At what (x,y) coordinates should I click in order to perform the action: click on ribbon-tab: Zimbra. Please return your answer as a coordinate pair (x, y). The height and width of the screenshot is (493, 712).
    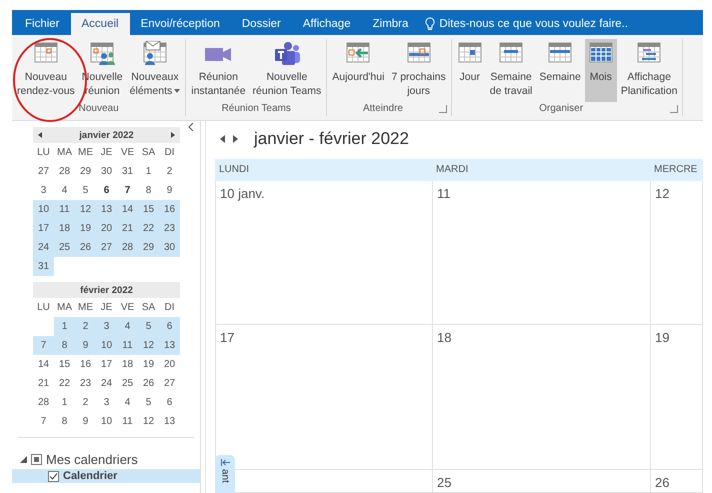
    Looking at the image, I should click on (391, 24).